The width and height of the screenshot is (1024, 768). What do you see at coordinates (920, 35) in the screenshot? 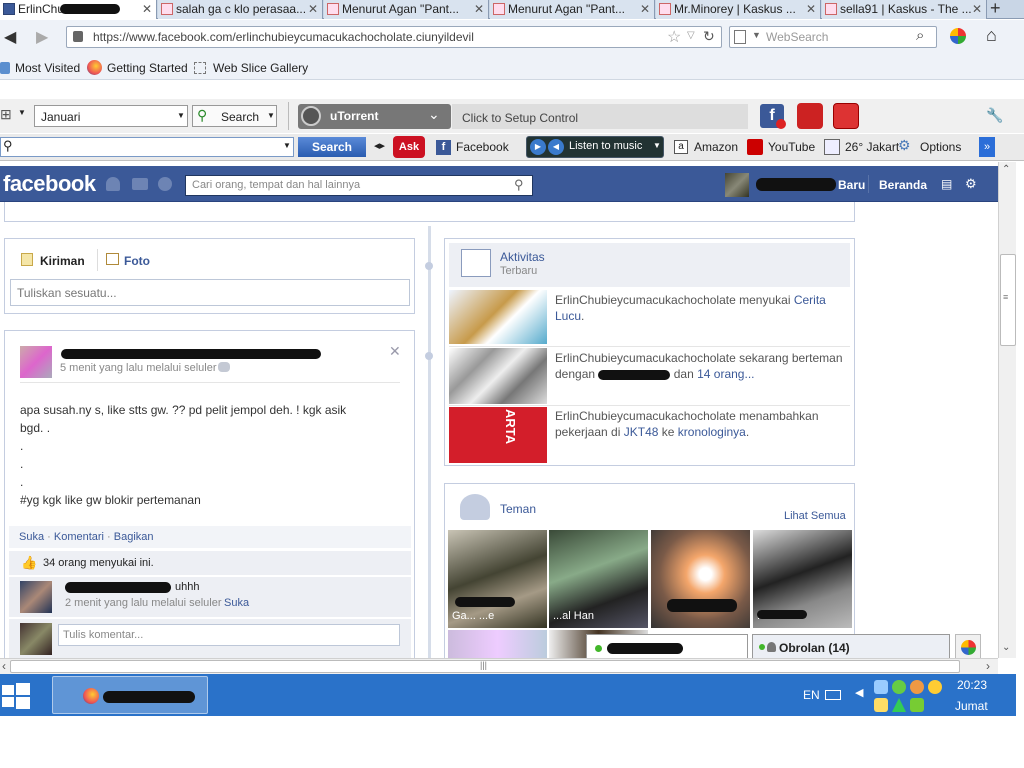
I see `magnifier-icon: ⌕` at bounding box center [920, 35].